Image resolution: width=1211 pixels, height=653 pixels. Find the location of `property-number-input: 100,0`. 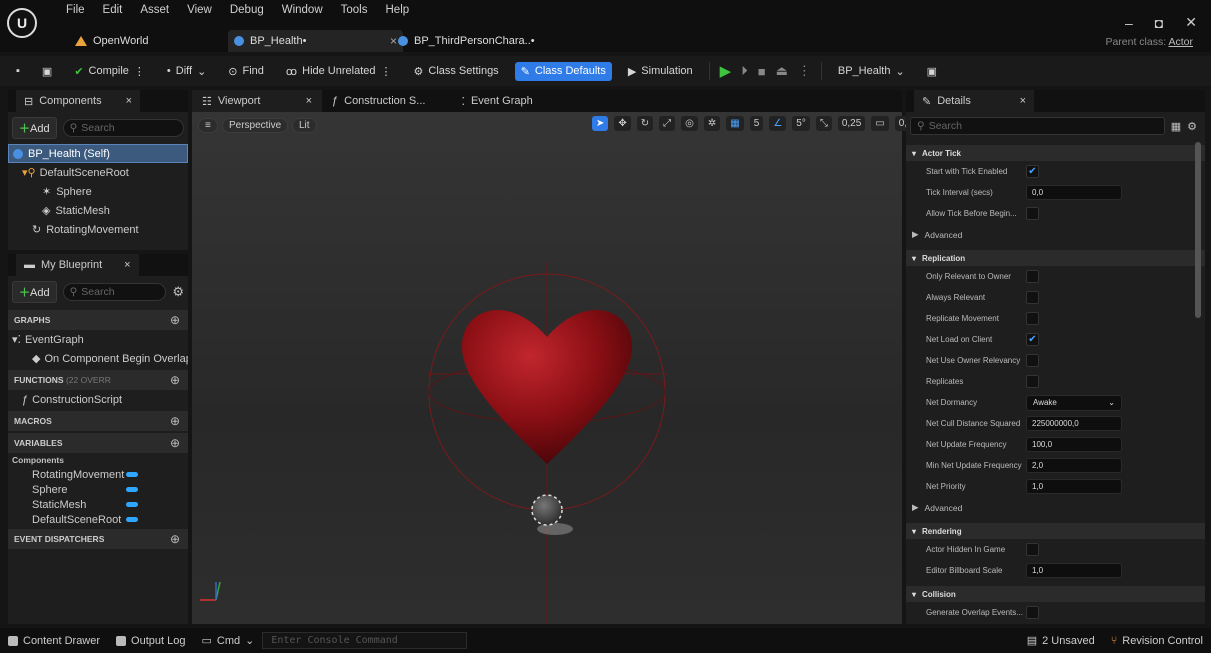

property-number-input: 100,0 is located at coordinates (1074, 444).